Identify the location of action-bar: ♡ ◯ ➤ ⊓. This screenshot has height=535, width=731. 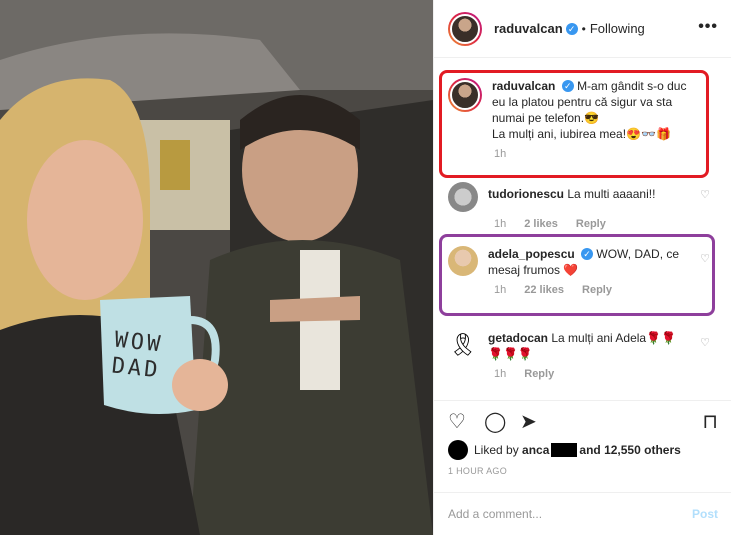
(582, 419).